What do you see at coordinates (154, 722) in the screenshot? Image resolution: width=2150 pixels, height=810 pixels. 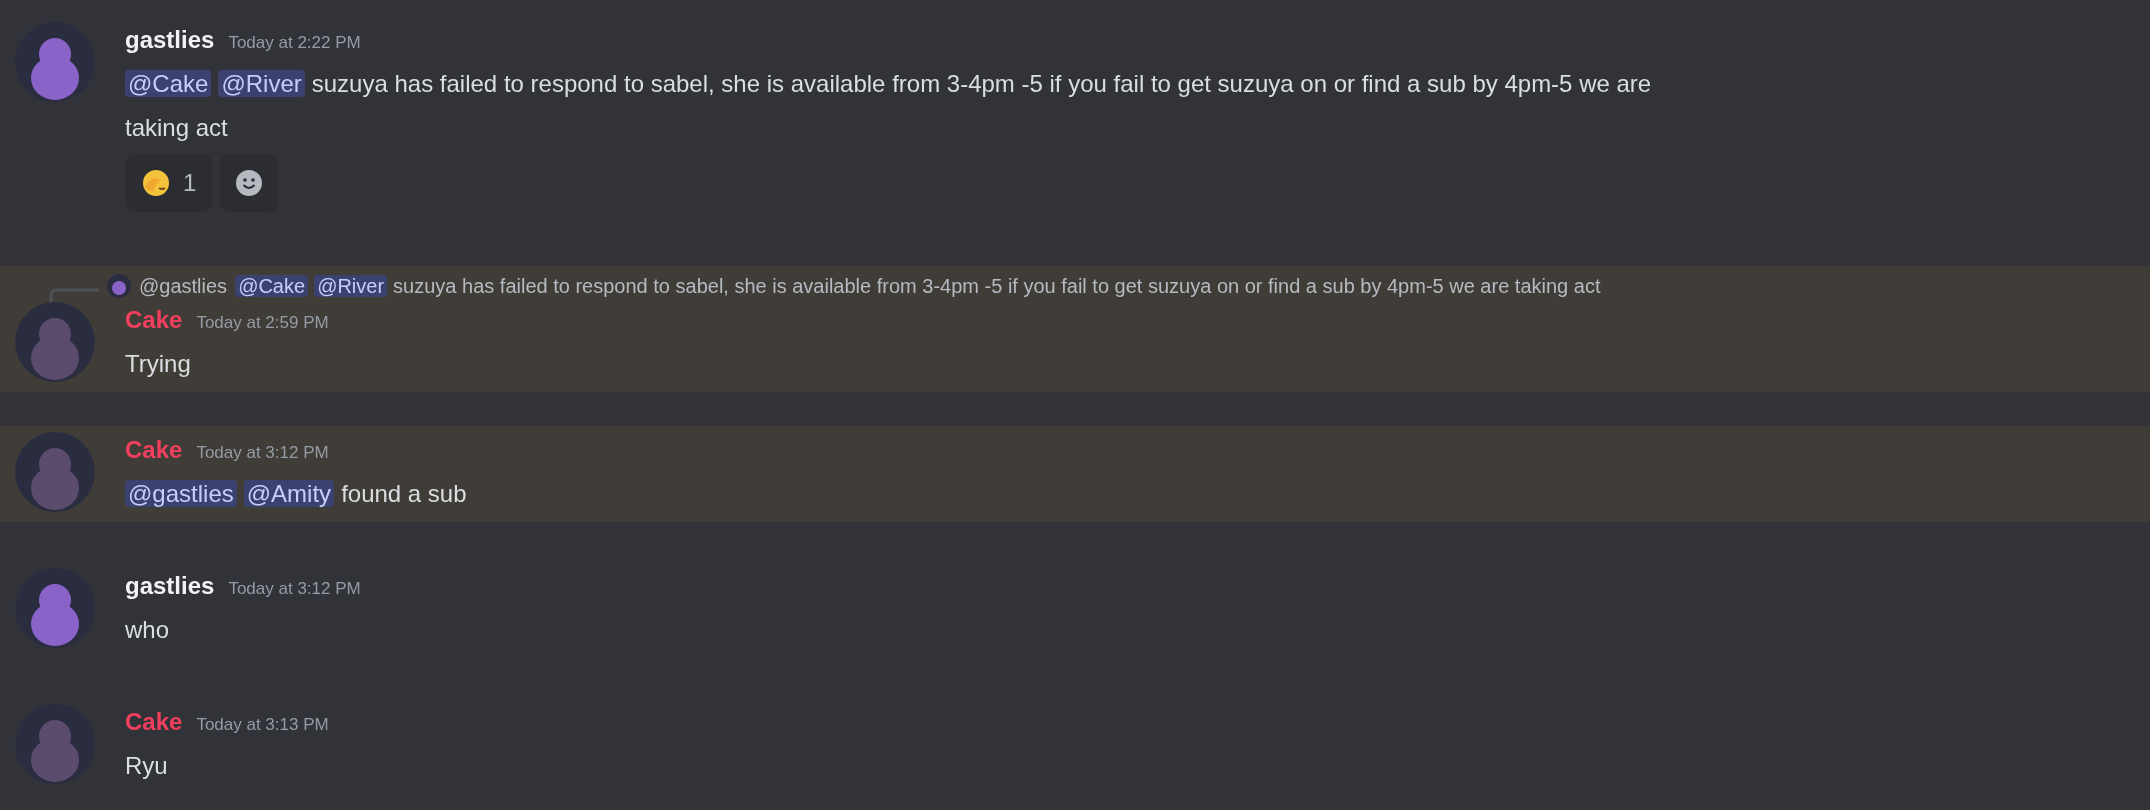 I see `username: Cake` at bounding box center [154, 722].